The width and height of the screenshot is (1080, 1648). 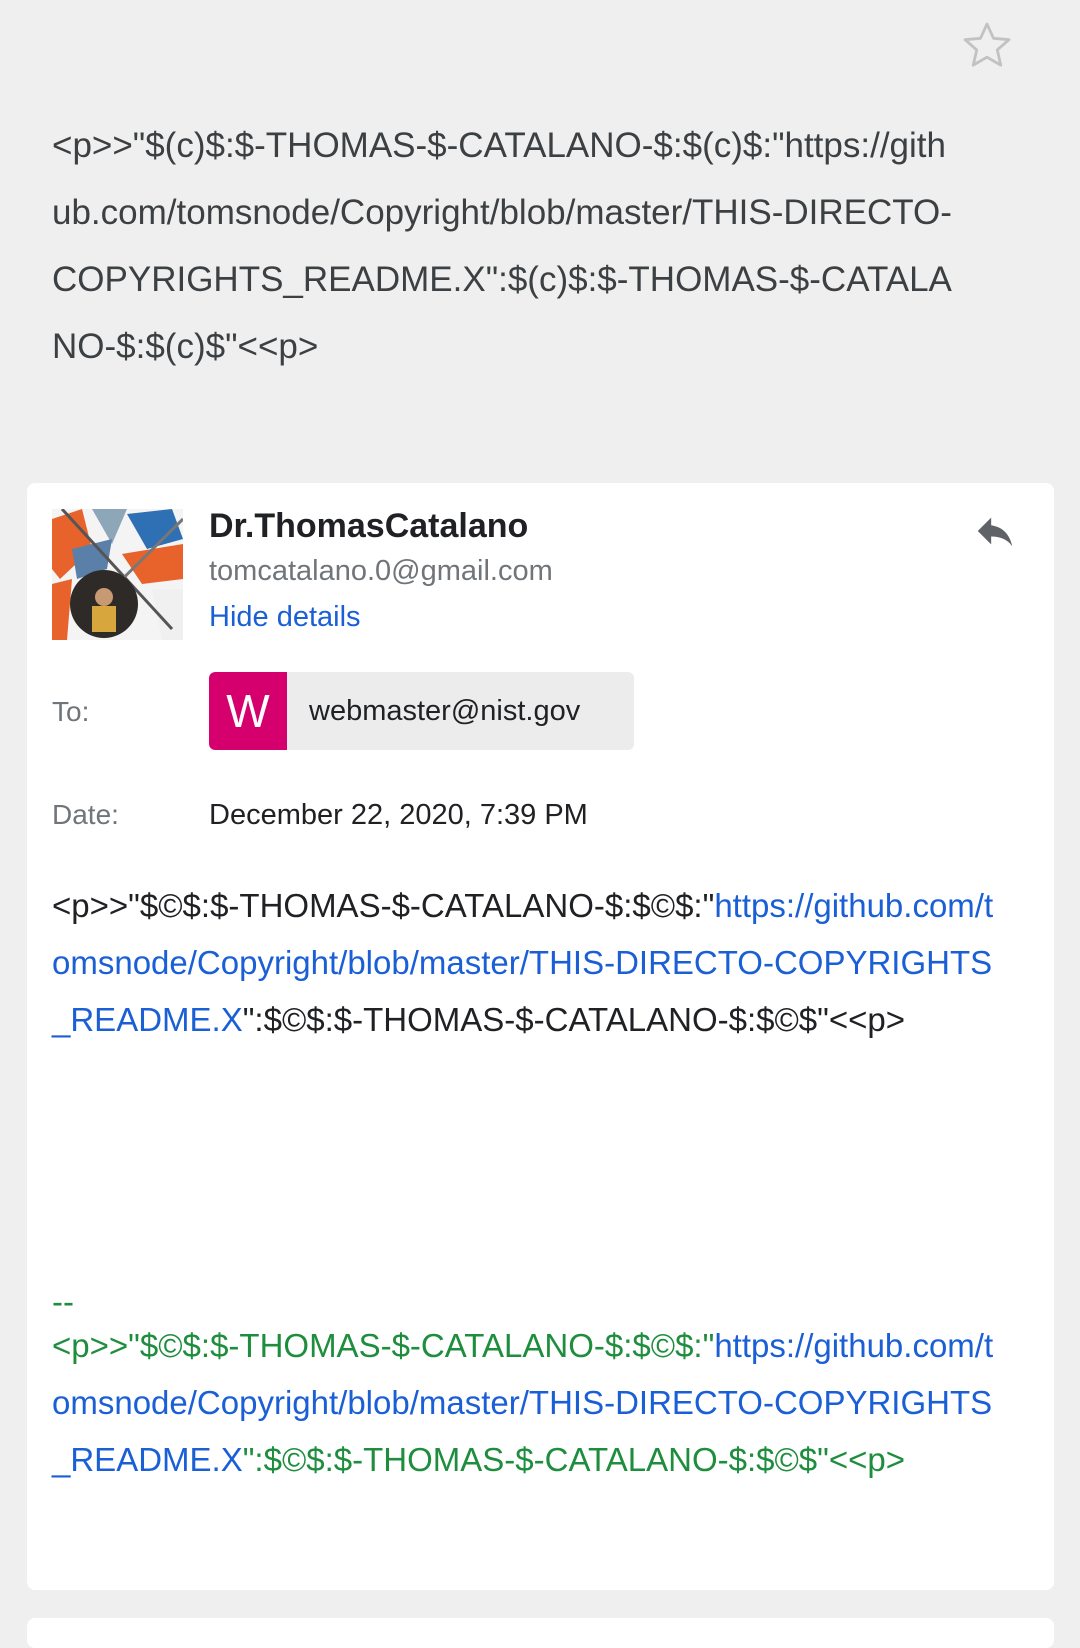 I want to click on to-label: To:, so click(x=71, y=711).